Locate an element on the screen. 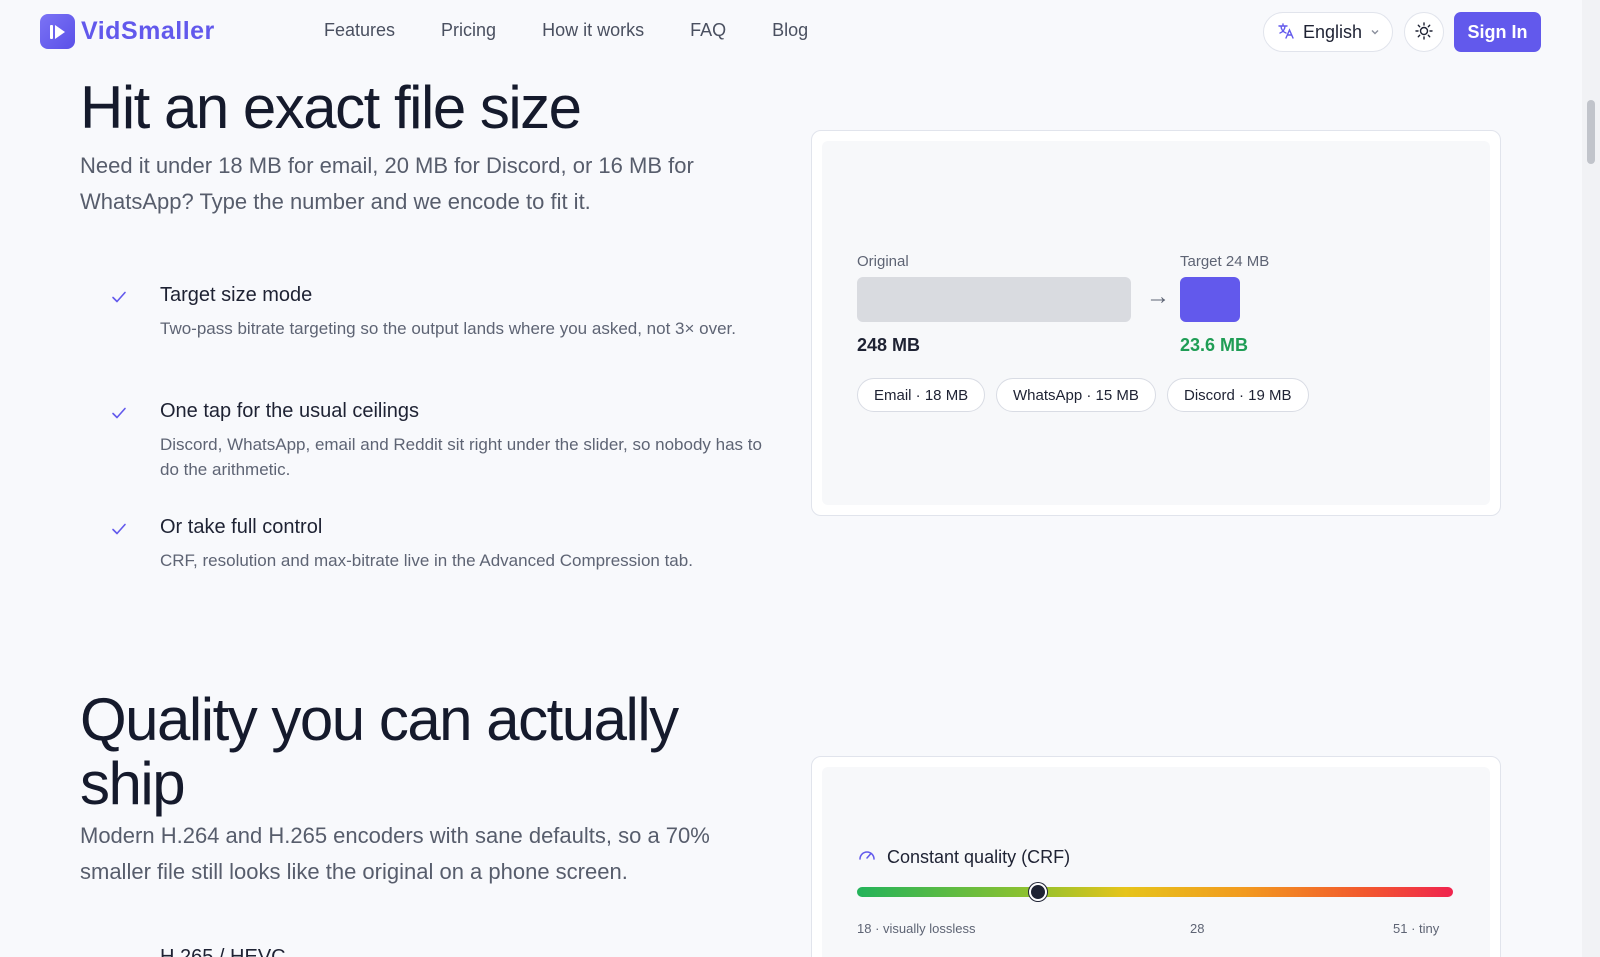  brand-name: VidSmaller is located at coordinates (148, 31).